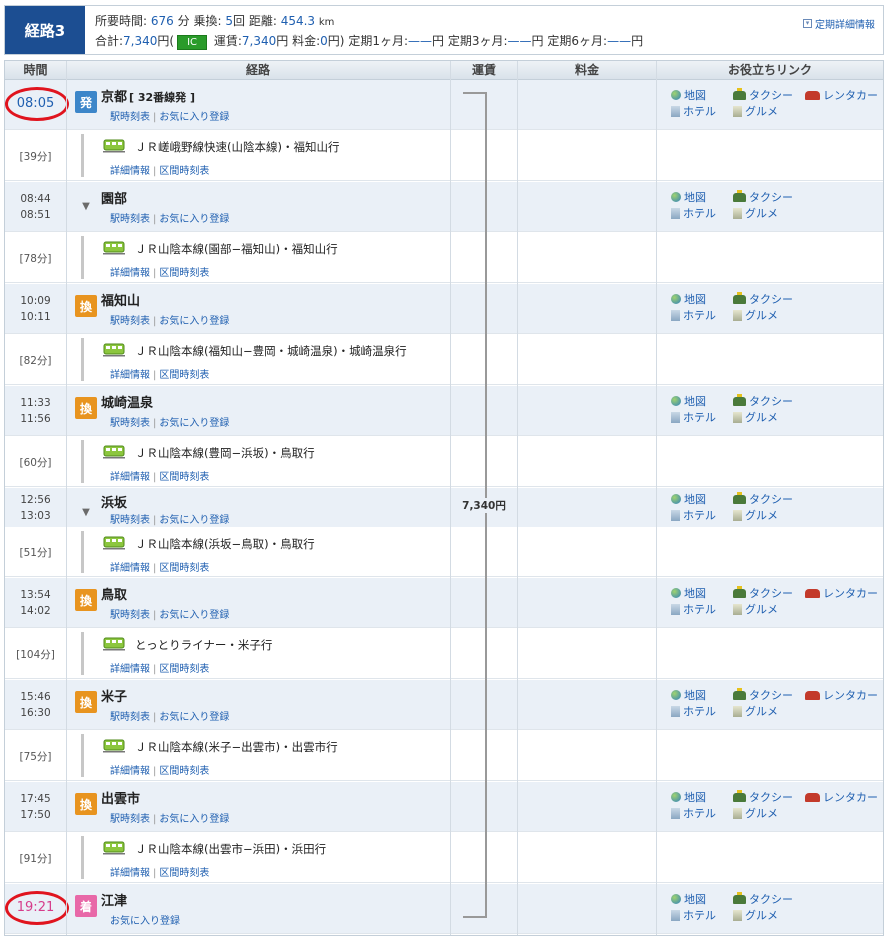 This screenshot has width=891, height=943. I want to click on segment-duration: [75分], so click(35, 756).